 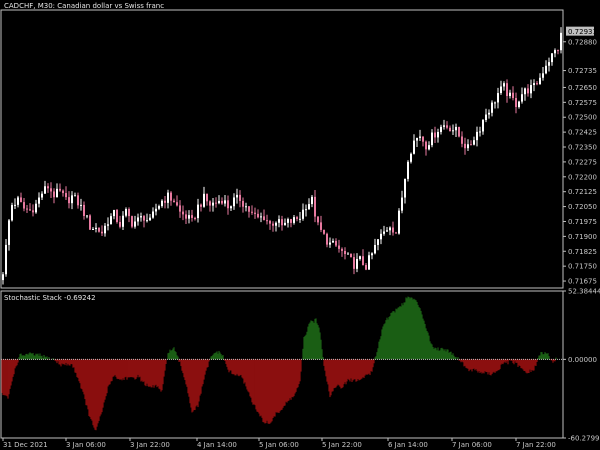 I want to click on time-tick-label: 7 Jan 22:00, so click(x=536, y=445).